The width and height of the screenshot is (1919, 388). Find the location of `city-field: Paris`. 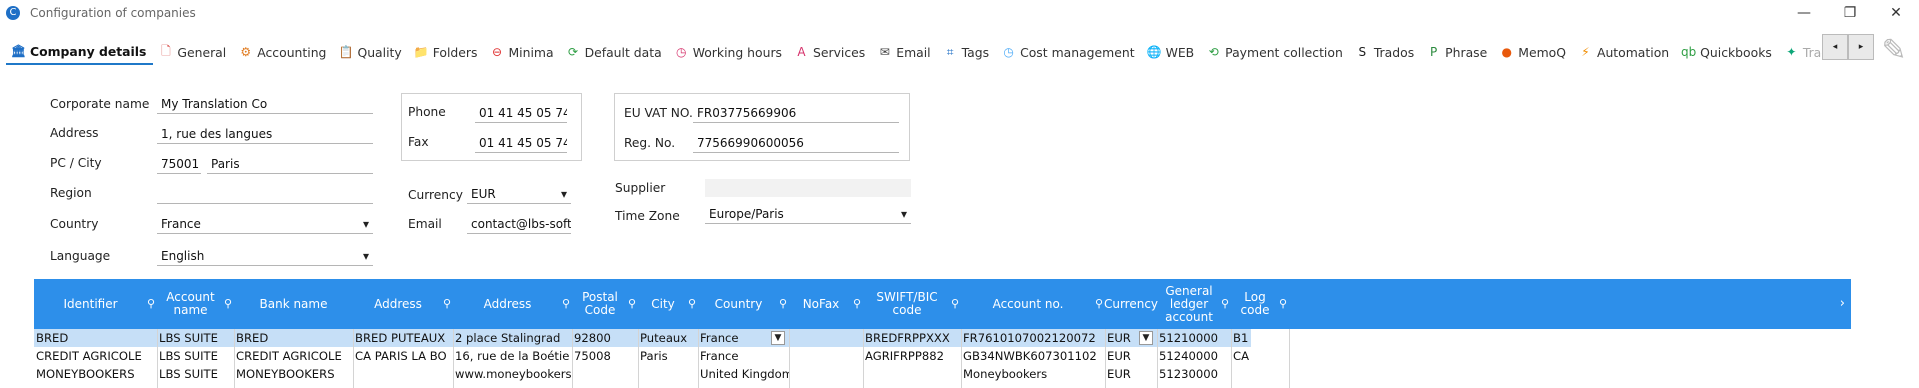

city-field: Paris is located at coordinates (290, 165).